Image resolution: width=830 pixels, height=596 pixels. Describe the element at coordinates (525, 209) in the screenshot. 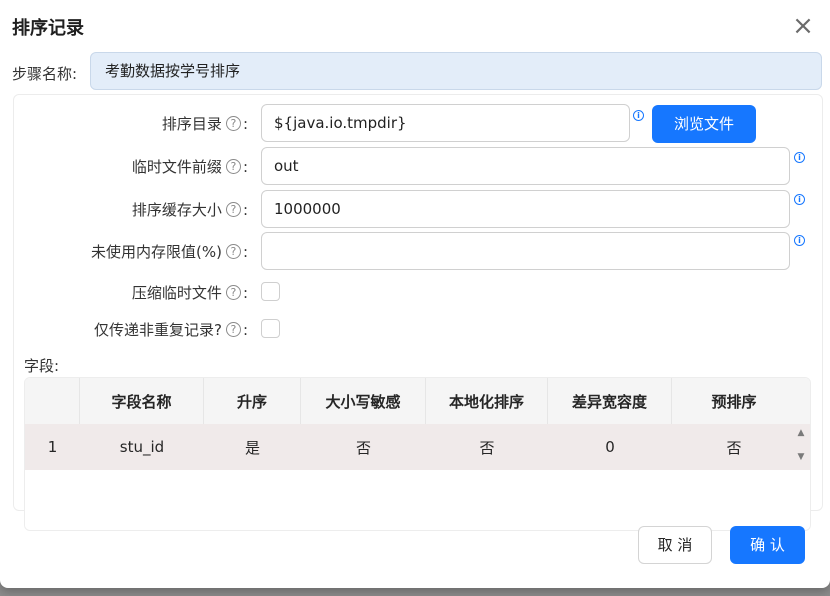

I see `cache-size-input: 1000000` at that location.